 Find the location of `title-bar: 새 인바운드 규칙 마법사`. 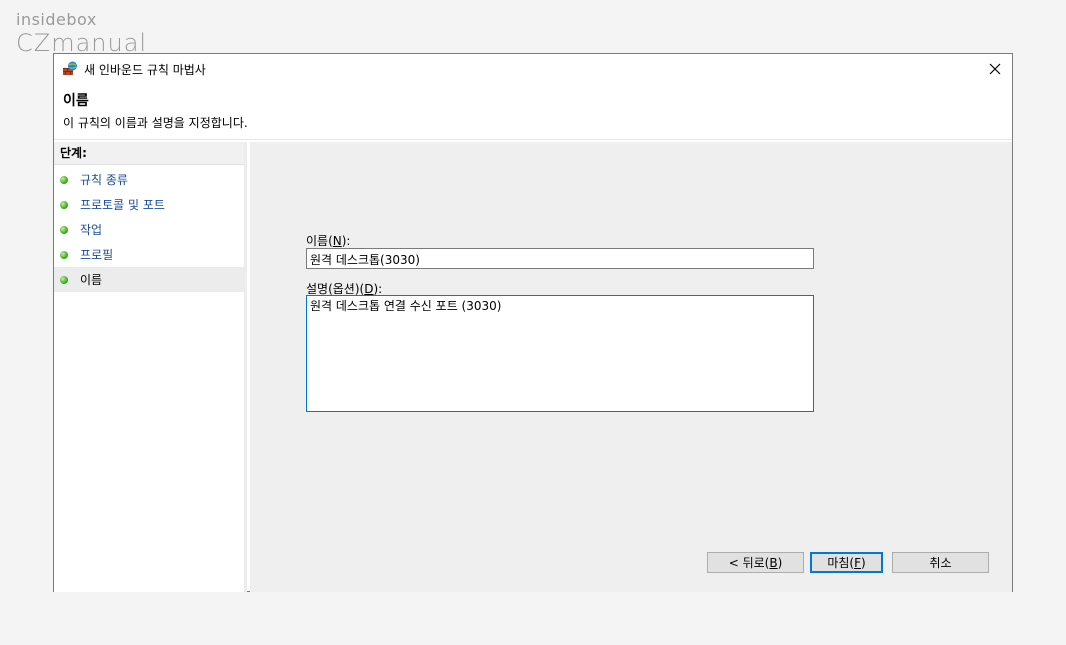

title-bar: 새 인바운드 규칙 마법사 is located at coordinates (533, 69).